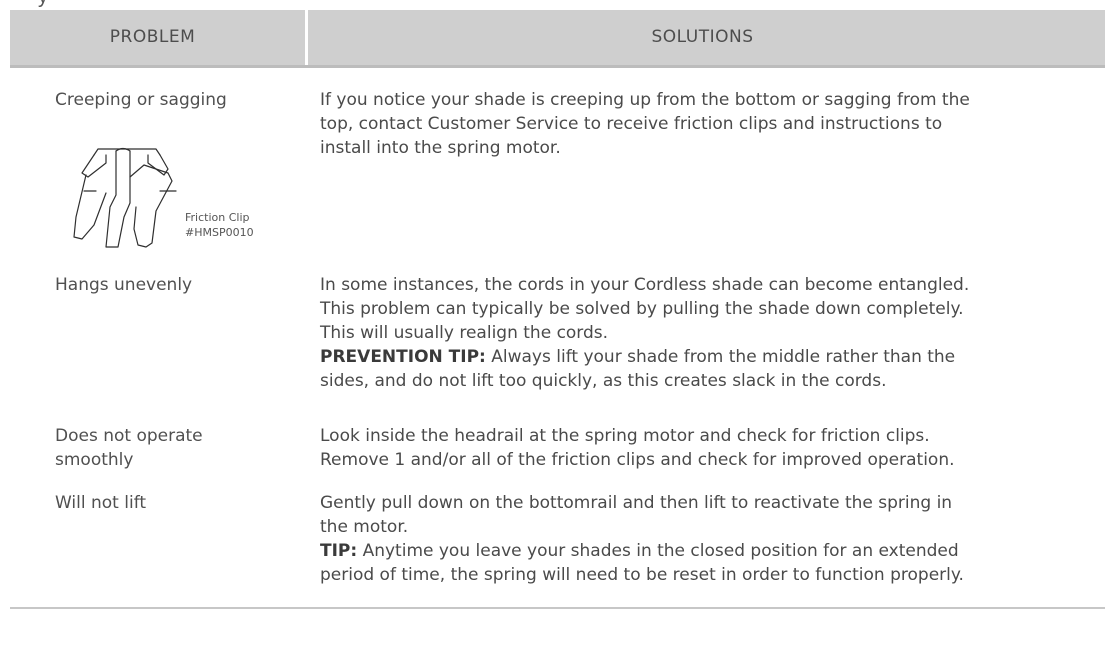 The height and width of the screenshot is (657, 1112). I want to click on header-solutions: SOLUTIONS, so click(702, 37).